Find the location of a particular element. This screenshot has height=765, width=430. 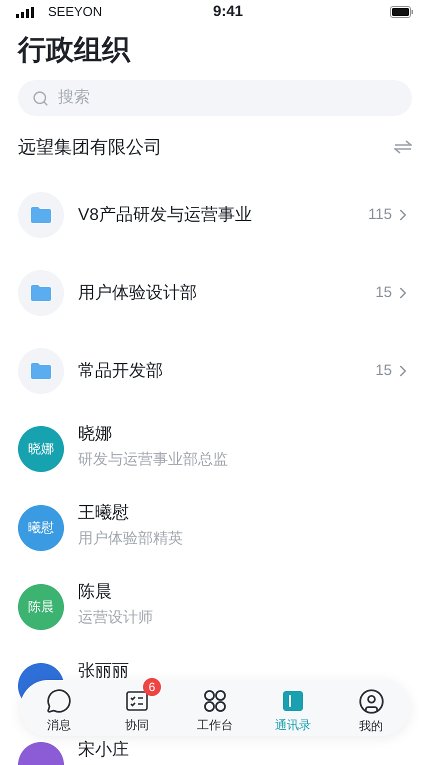

avatar-initials: 晓娜 is located at coordinates (41, 449).